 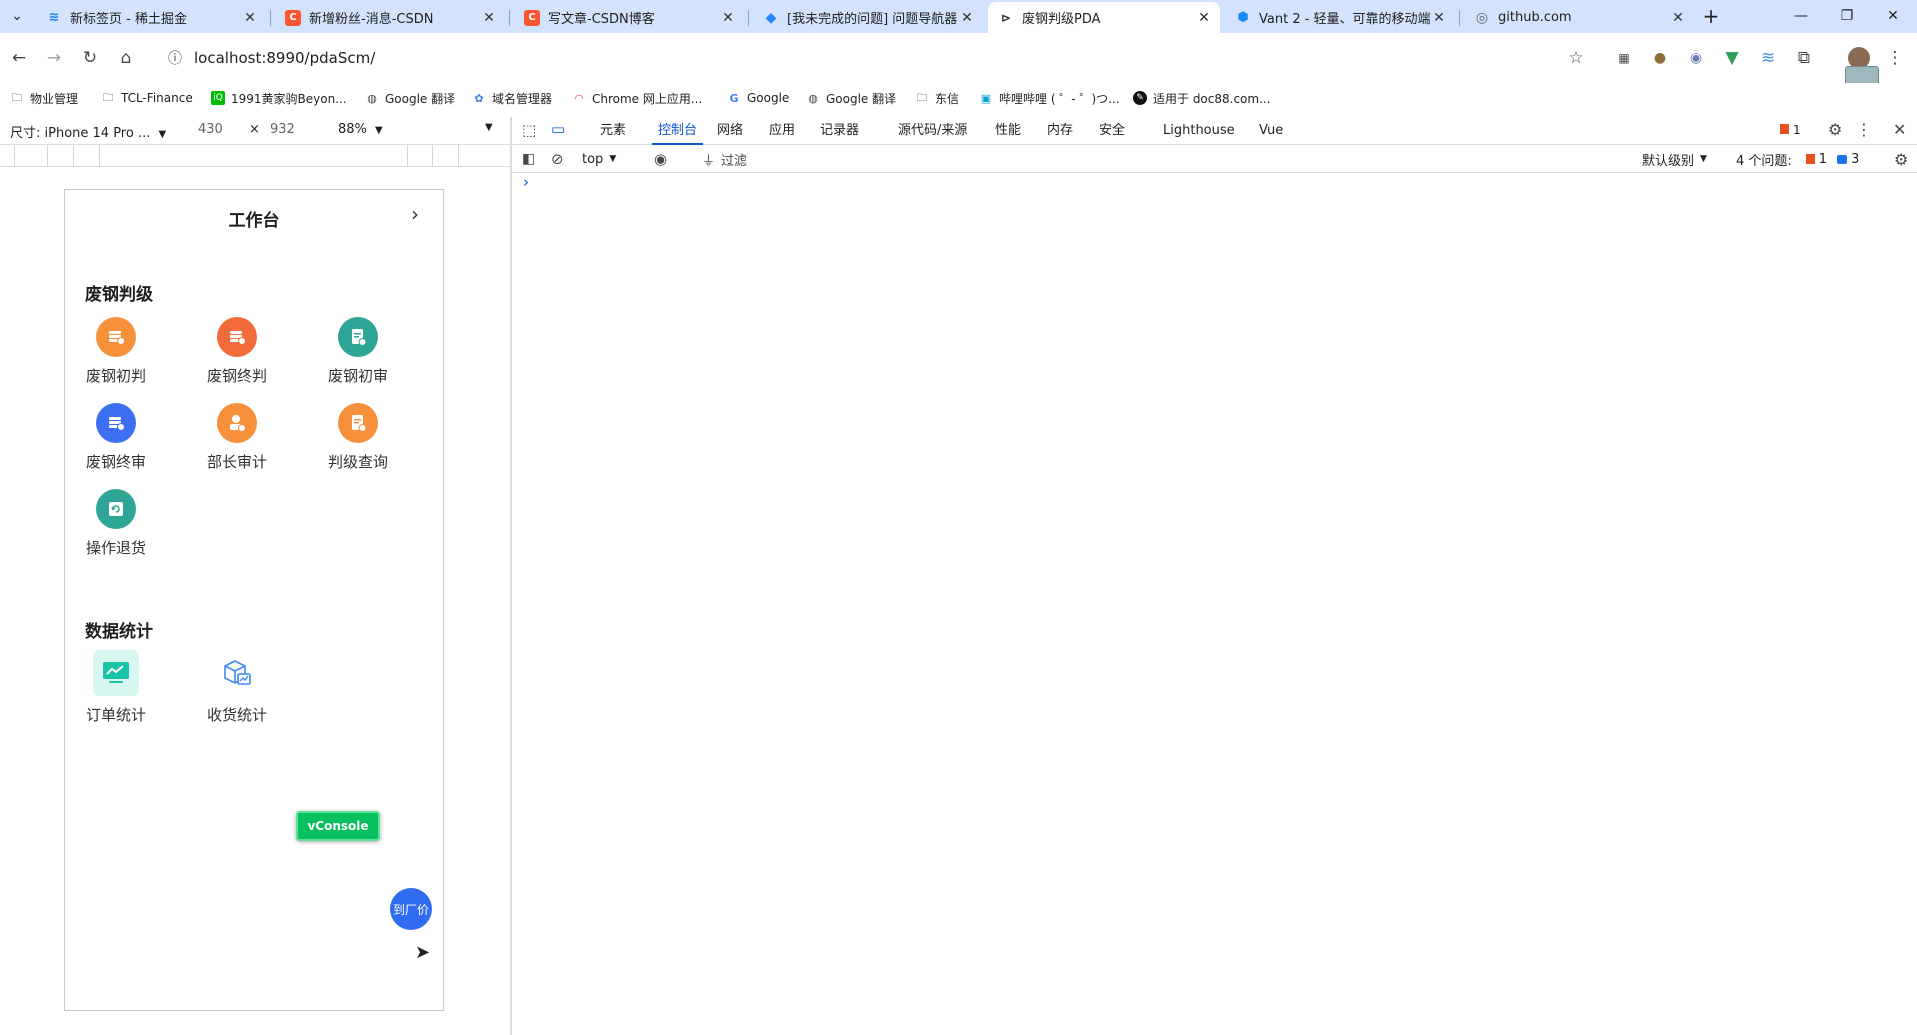 I want to click on return-box-icon, so click(x=116, y=509).